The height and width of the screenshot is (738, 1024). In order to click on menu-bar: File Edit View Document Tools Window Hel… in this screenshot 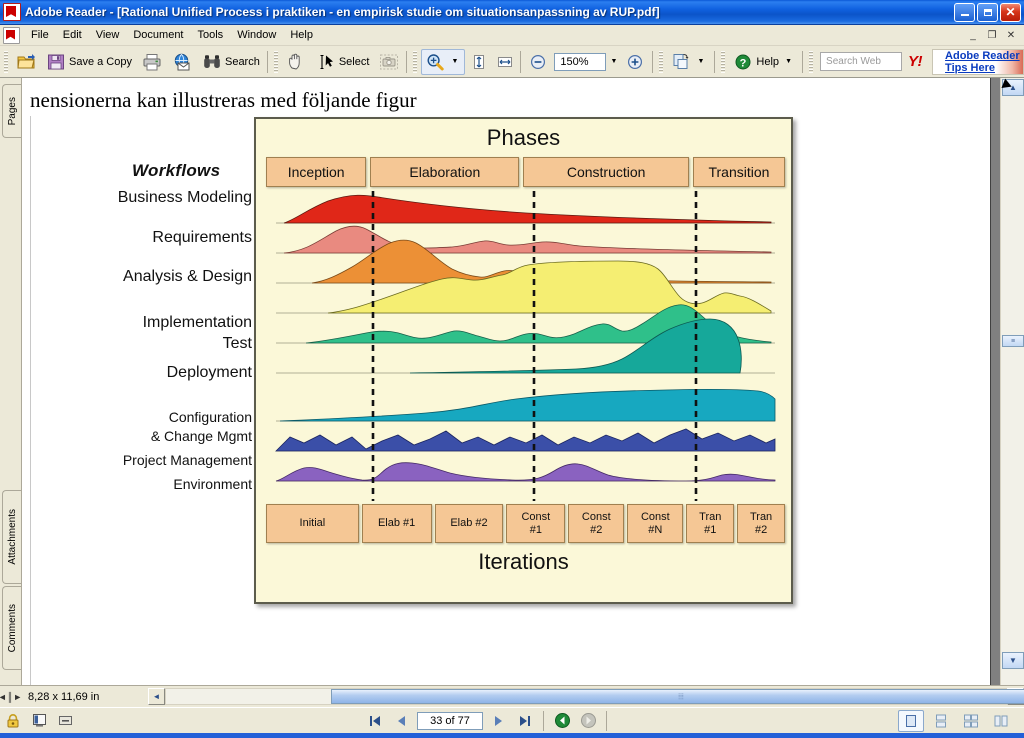, I will do `click(512, 35)`.